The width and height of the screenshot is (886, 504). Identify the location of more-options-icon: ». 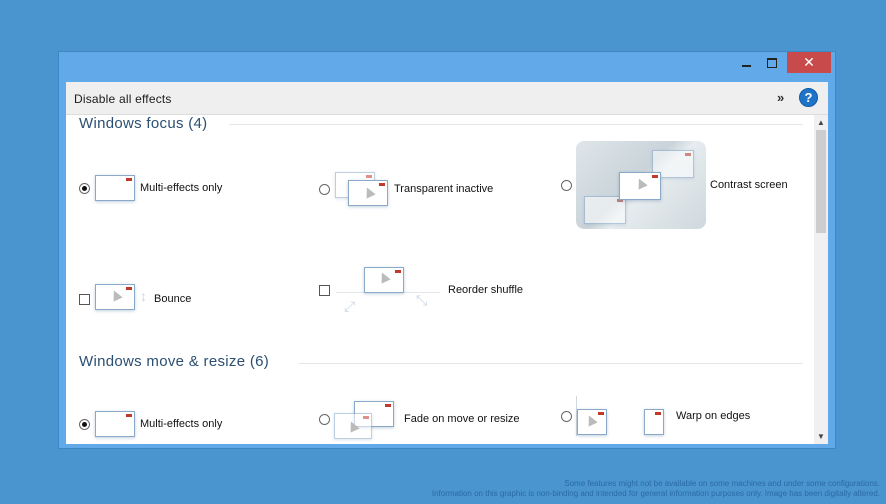
(780, 97).